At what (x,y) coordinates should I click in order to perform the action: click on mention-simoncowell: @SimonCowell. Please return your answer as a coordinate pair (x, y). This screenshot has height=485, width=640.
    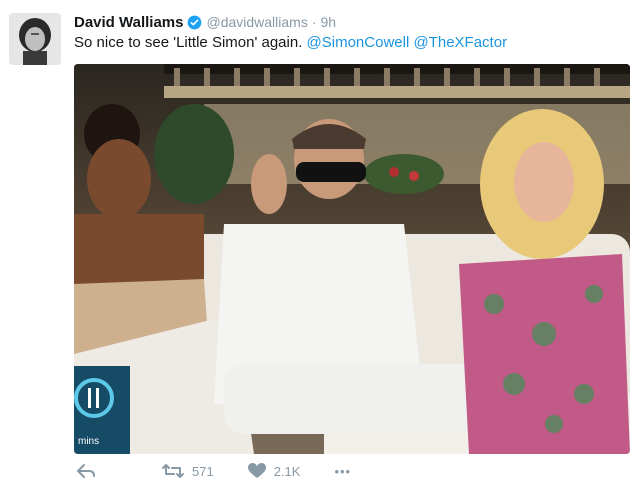
    Looking at the image, I should click on (358, 42).